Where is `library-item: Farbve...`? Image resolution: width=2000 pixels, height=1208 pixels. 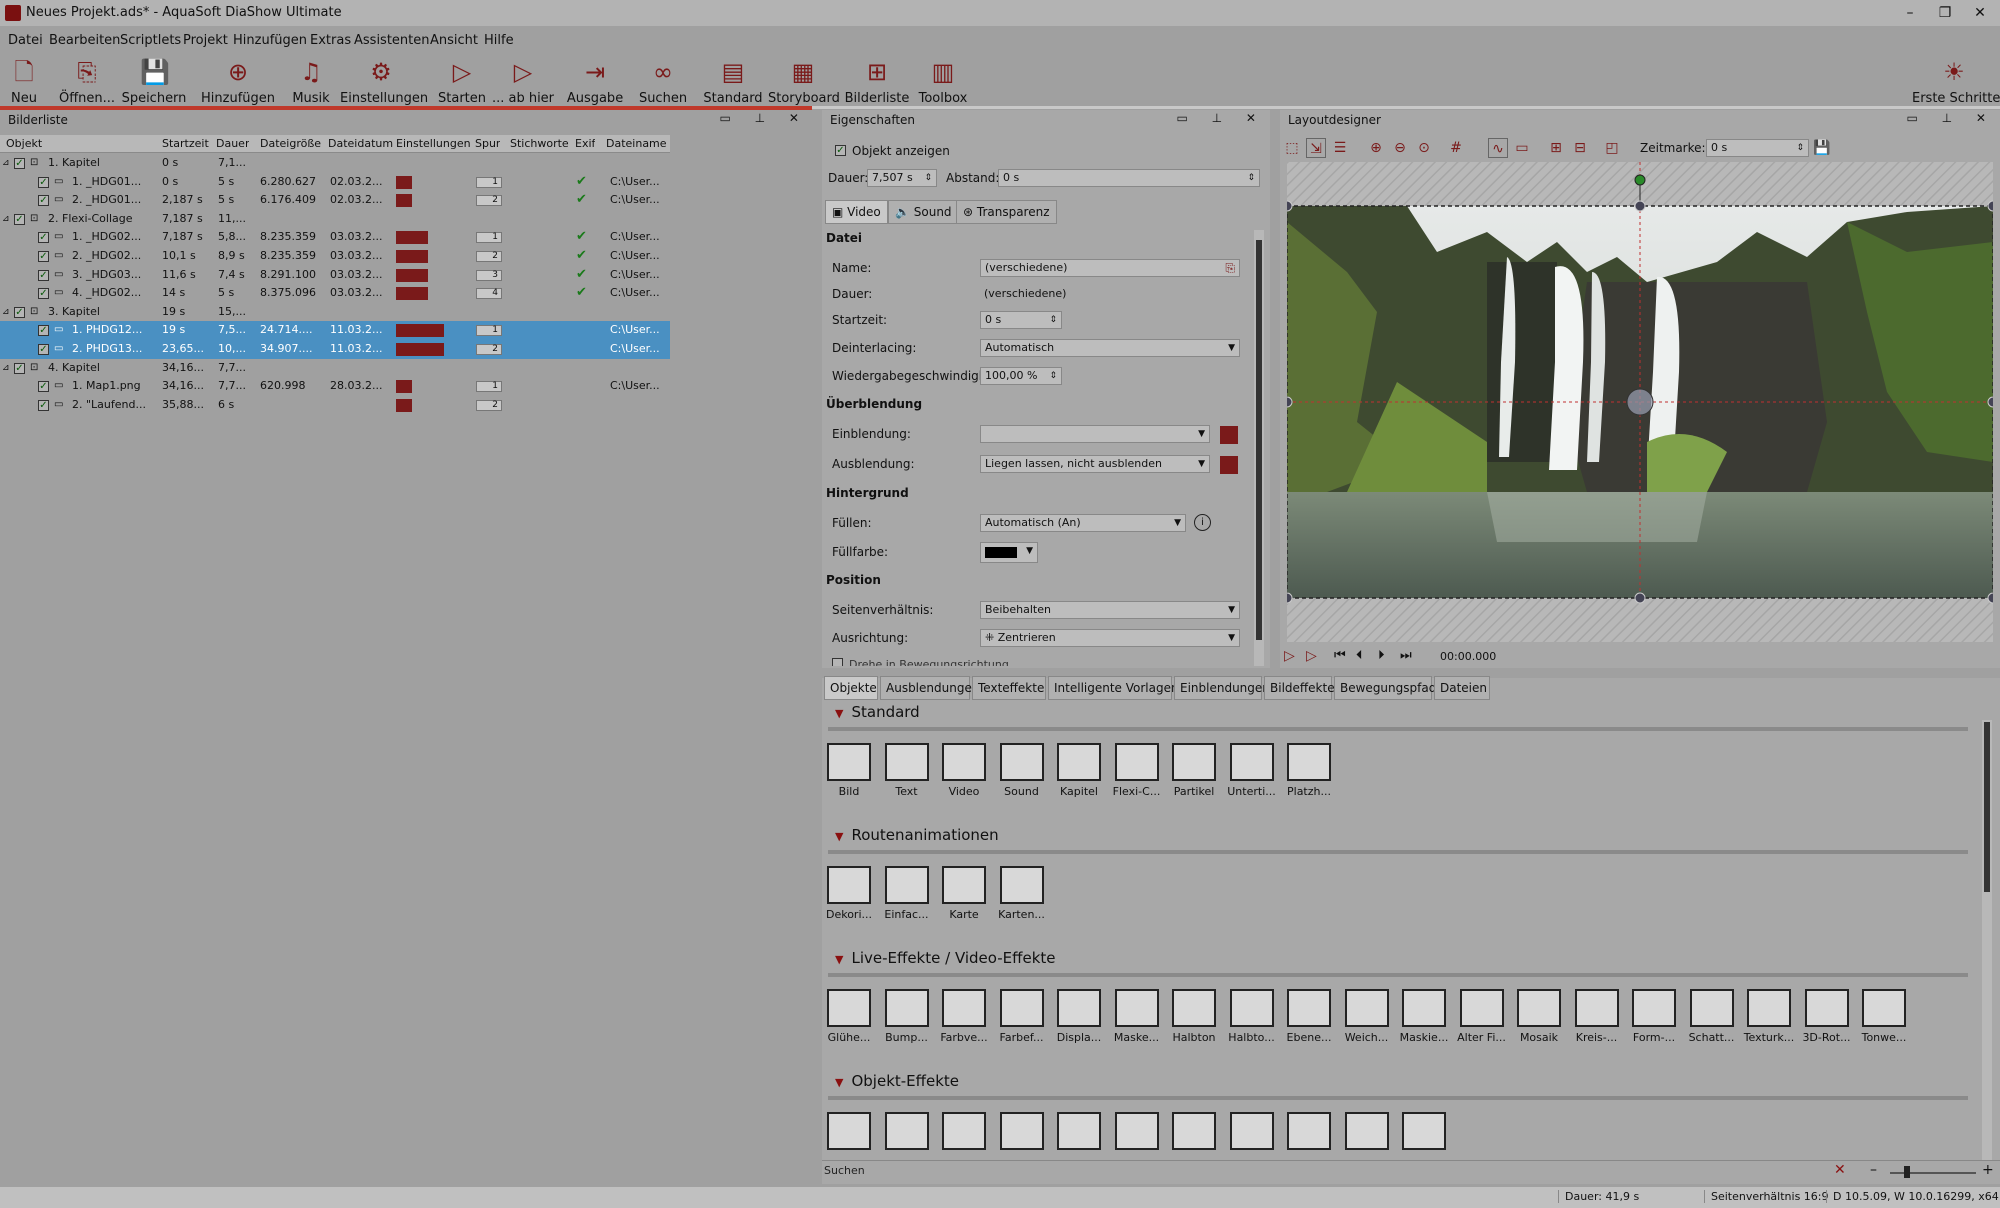 library-item: Farbve... is located at coordinates (964, 1016).